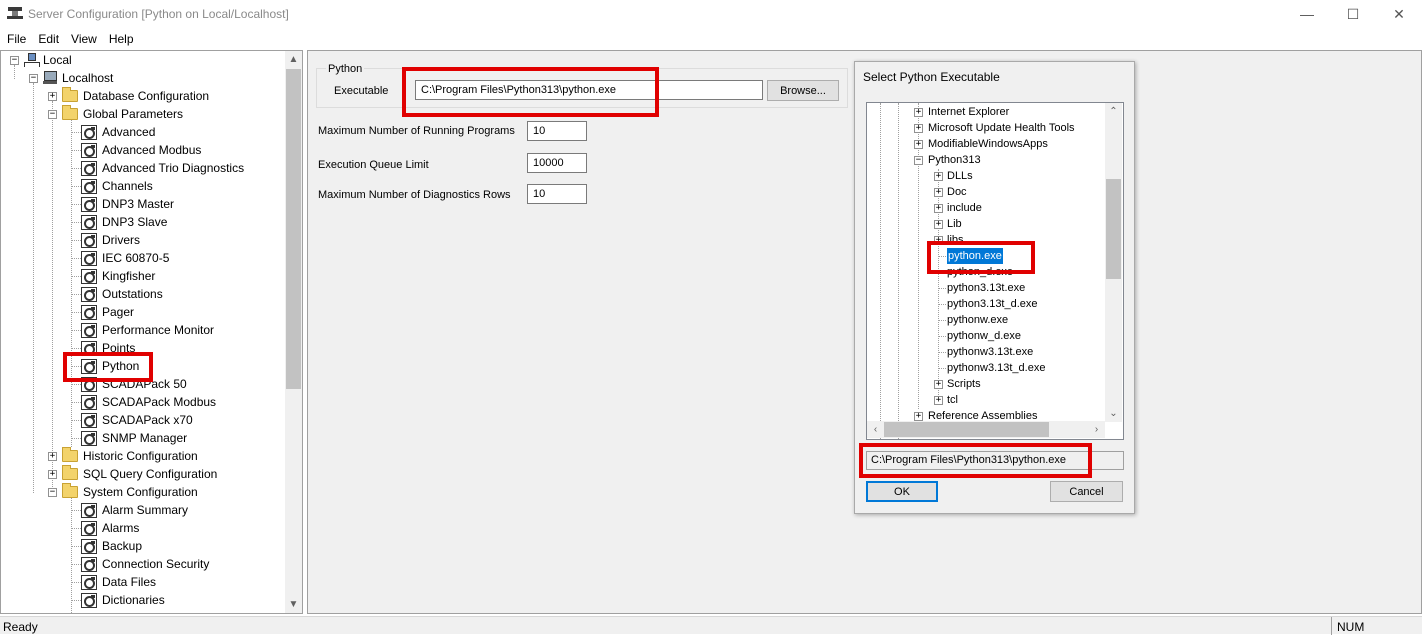 The height and width of the screenshot is (635, 1422). I want to click on menu-help: Help, so click(121, 39).